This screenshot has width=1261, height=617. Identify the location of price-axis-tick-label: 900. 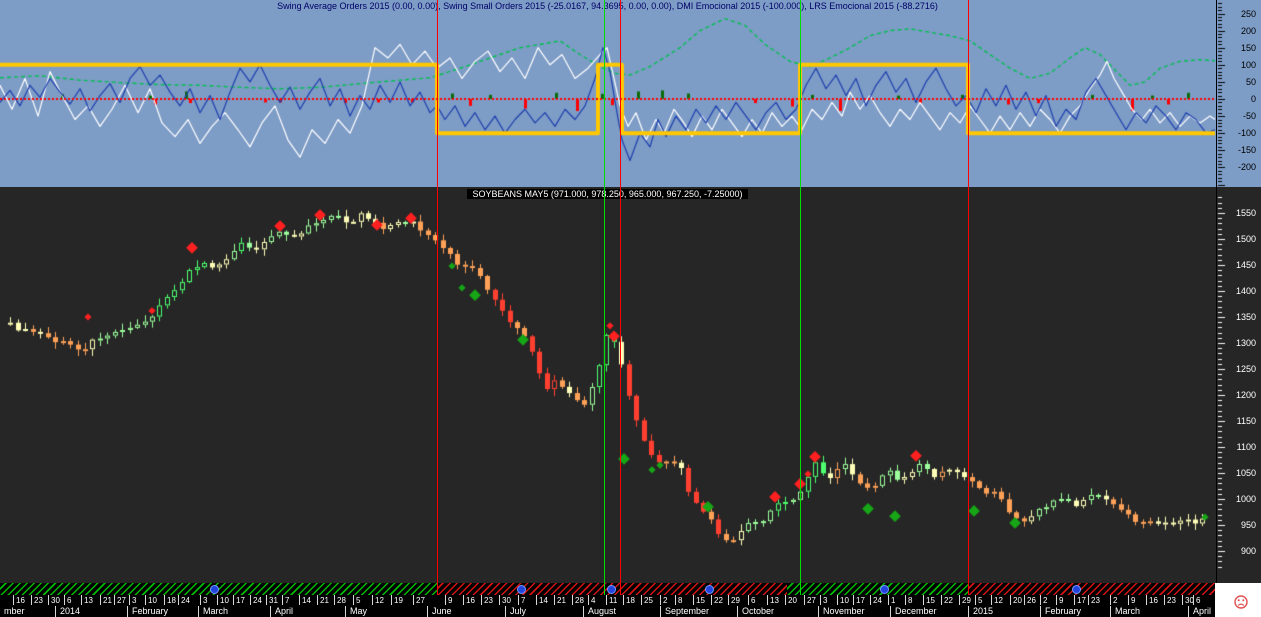
(1248, 551).